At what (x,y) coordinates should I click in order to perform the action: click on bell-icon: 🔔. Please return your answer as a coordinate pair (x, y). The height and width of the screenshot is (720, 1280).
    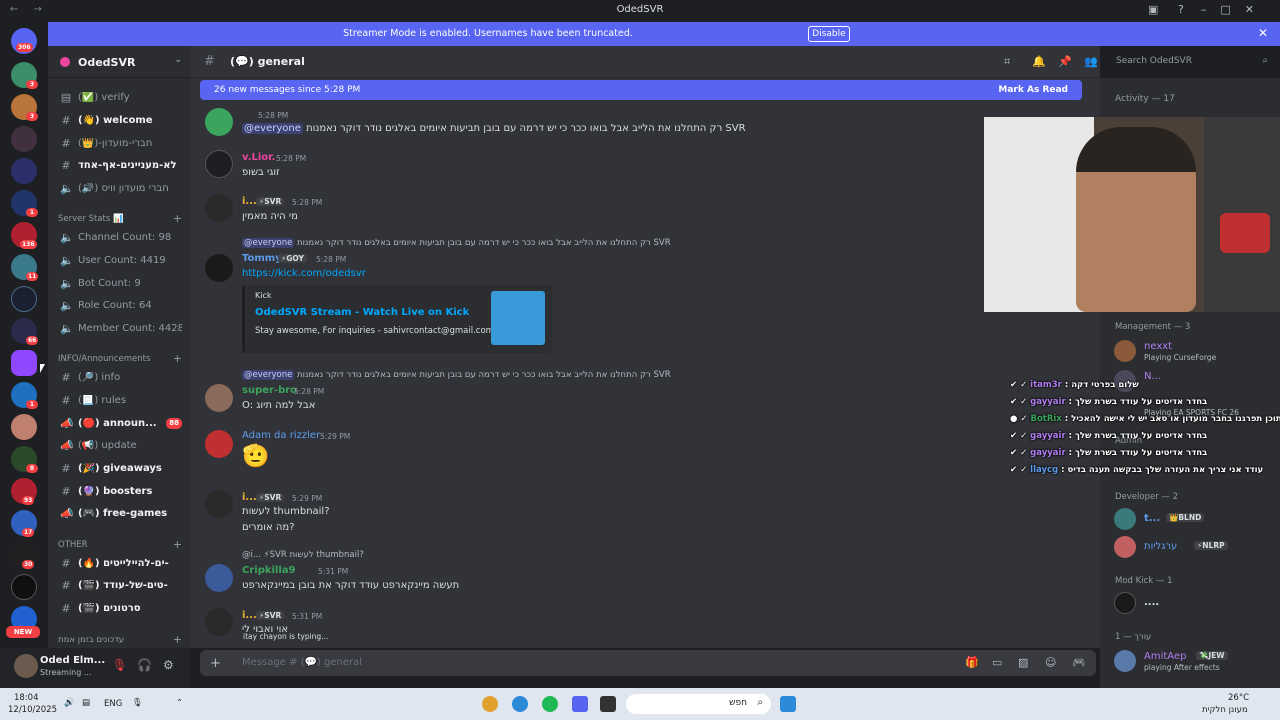
    Looking at the image, I should click on (1039, 61).